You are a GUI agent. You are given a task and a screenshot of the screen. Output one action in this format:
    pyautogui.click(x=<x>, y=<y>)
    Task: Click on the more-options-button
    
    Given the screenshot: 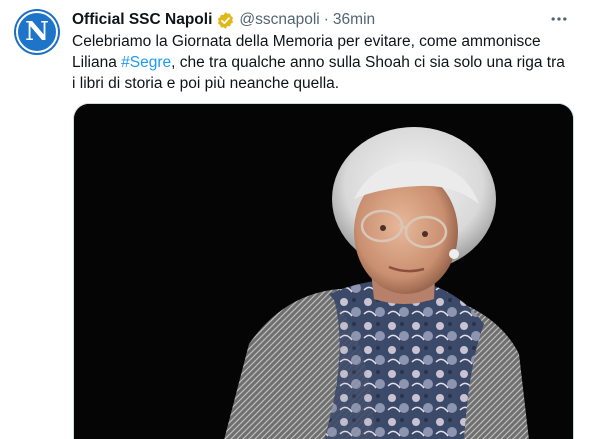 What is the action you would take?
    pyautogui.click(x=559, y=19)
    